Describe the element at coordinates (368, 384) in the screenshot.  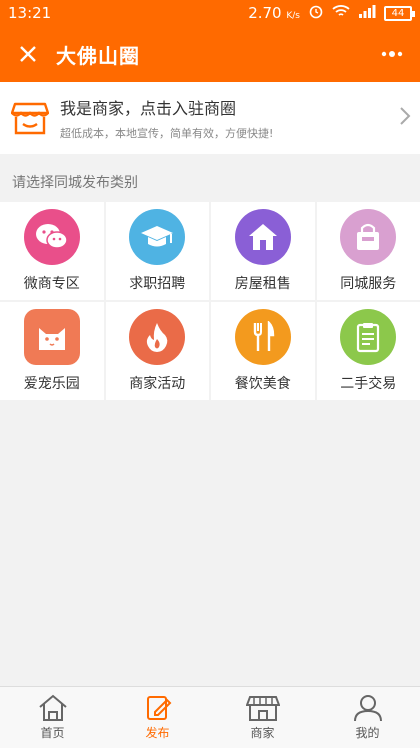
I see `category-label: 二手交易` at that location.